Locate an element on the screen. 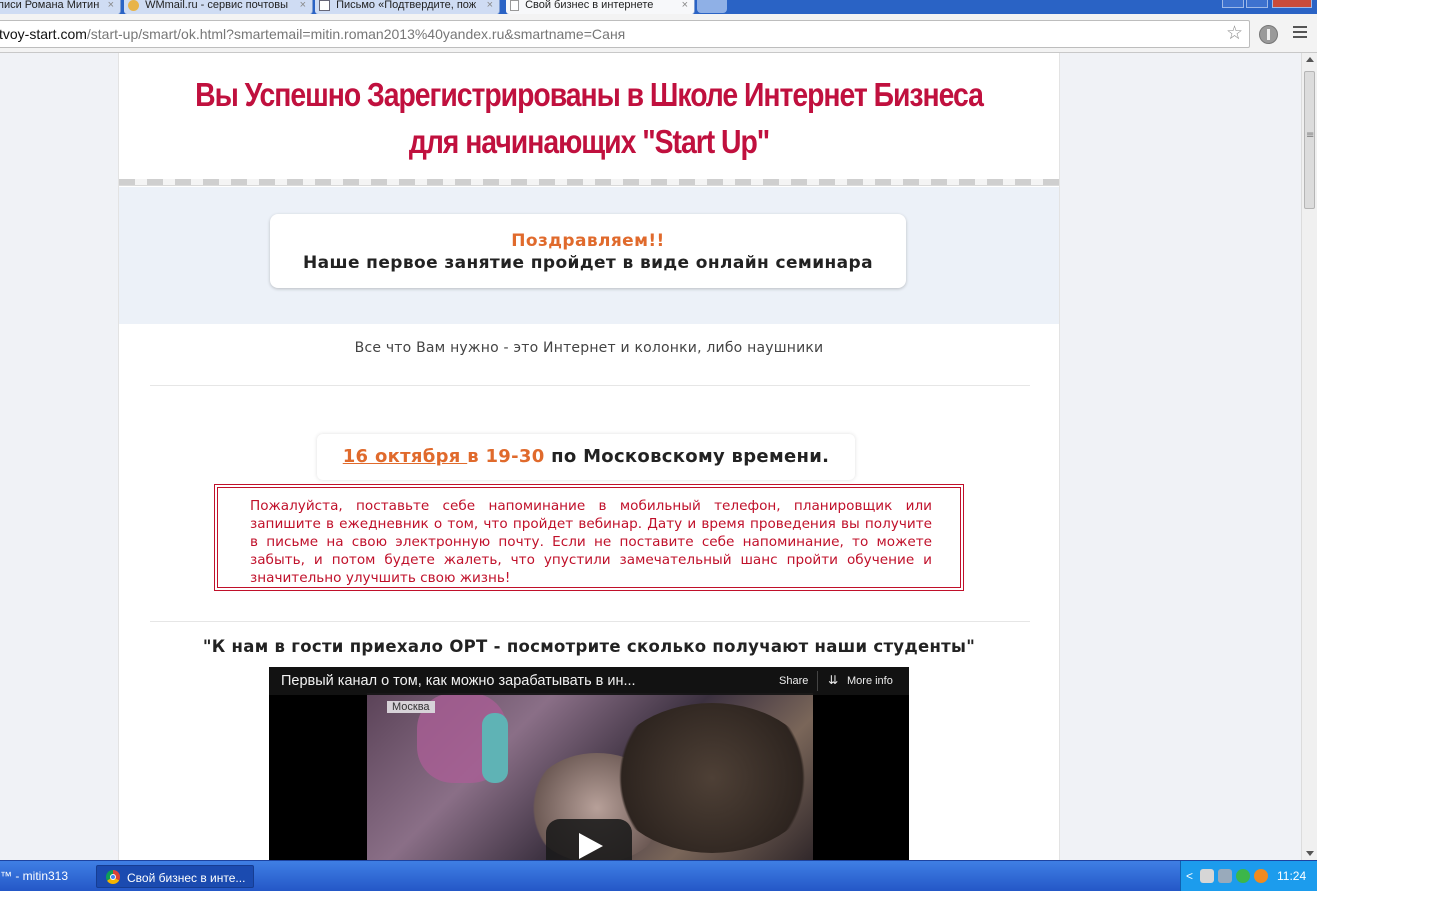  video-bar-separator is located at coordinates (817, 681).